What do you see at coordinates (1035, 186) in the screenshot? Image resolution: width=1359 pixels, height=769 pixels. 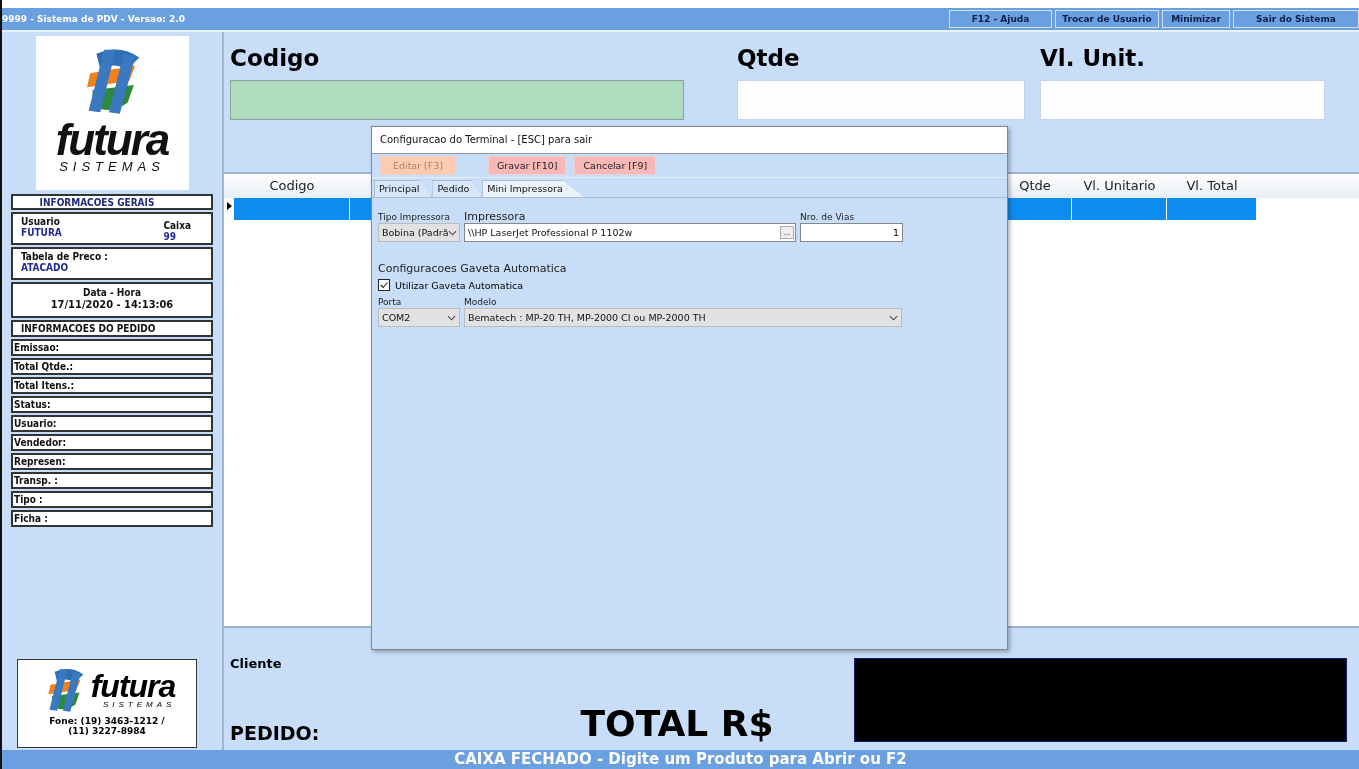 I see `column-header: Qtde` at bounding box center [1035, 186].